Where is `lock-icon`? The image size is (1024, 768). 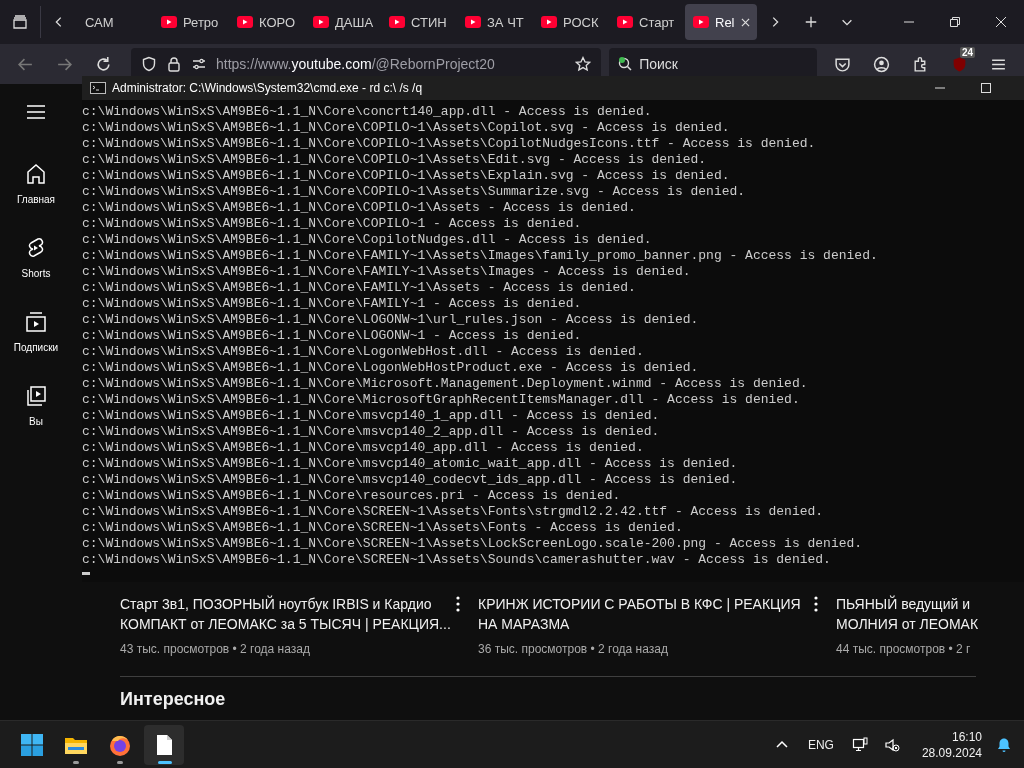
lock-icon is located at coordinates (174, 64).